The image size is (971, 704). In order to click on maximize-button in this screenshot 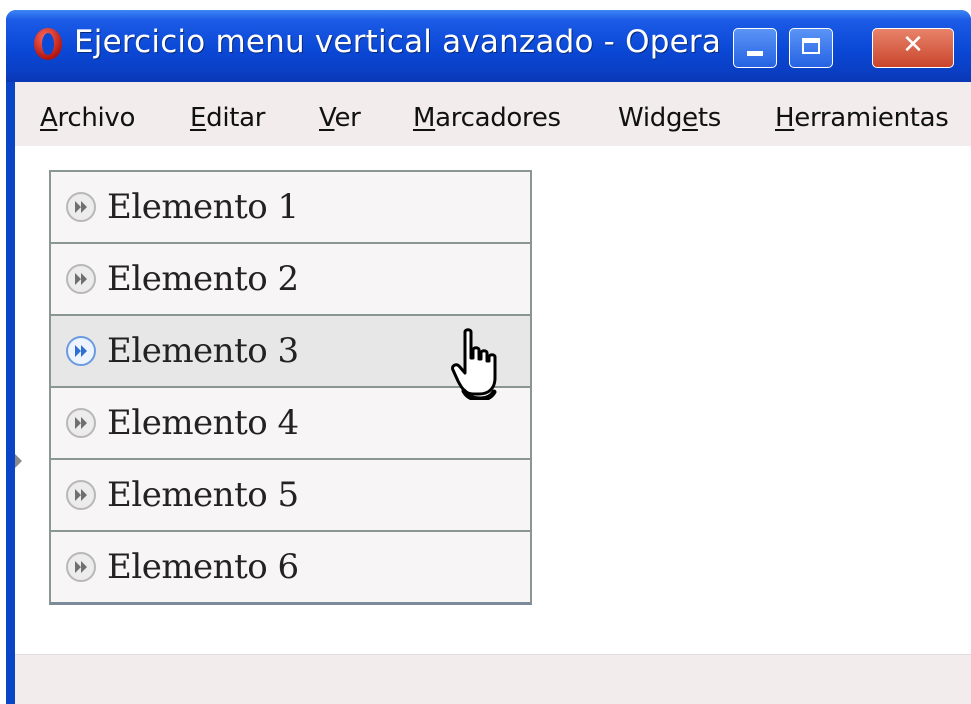, I will do `click(811, 48)`.